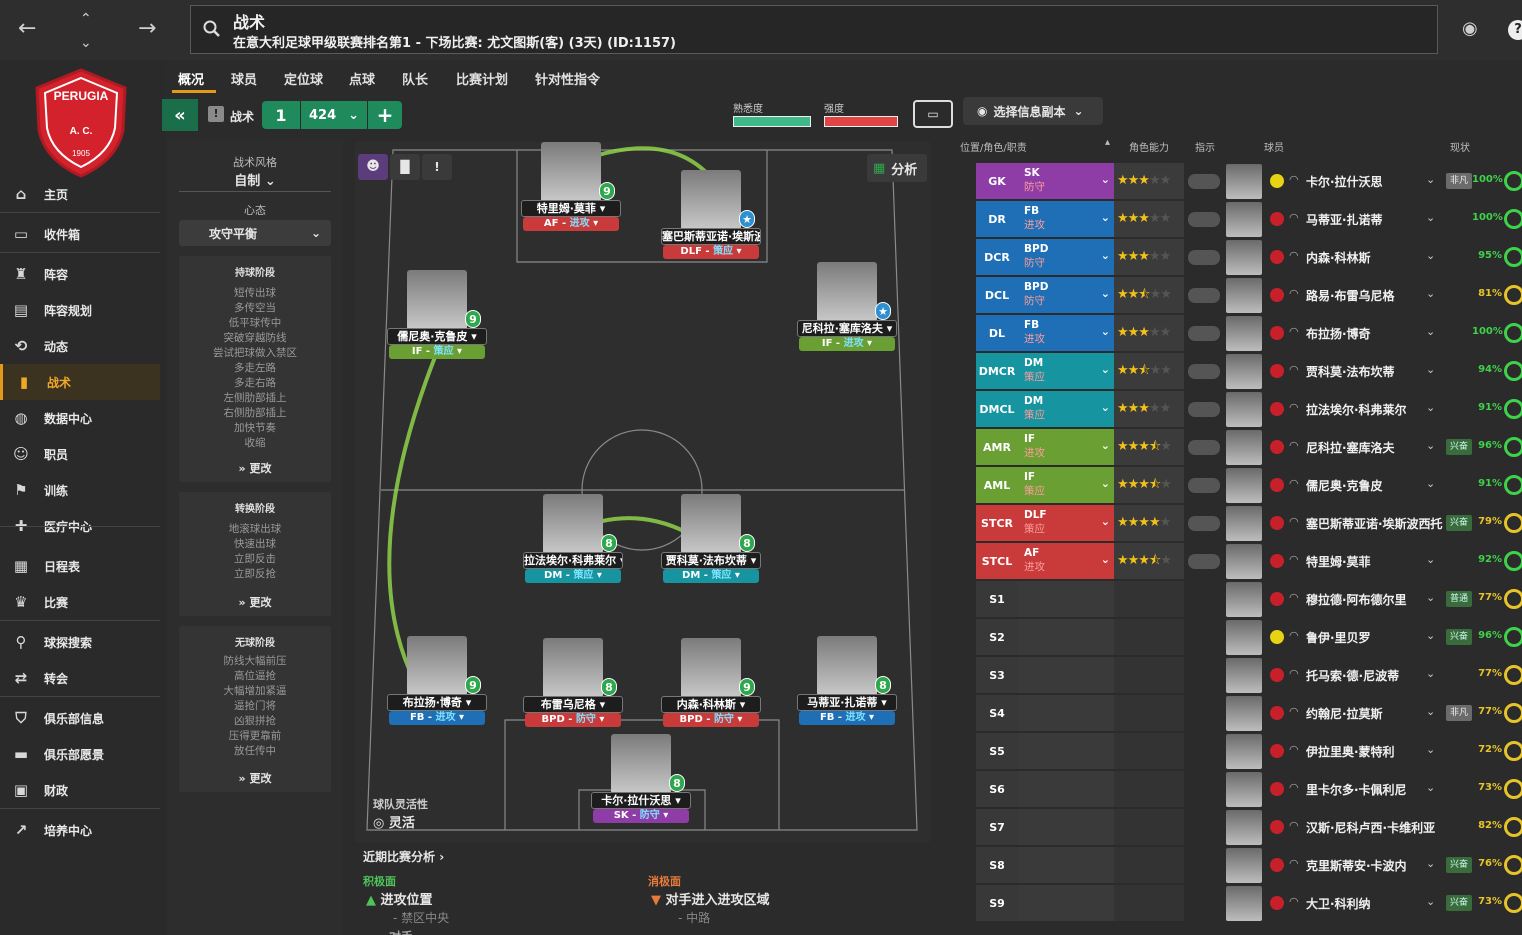  Describe the element at coordinates (1356, 789) in the screenshot. I see `player-name: 里卡尔多·卡佩利尼` at that location.